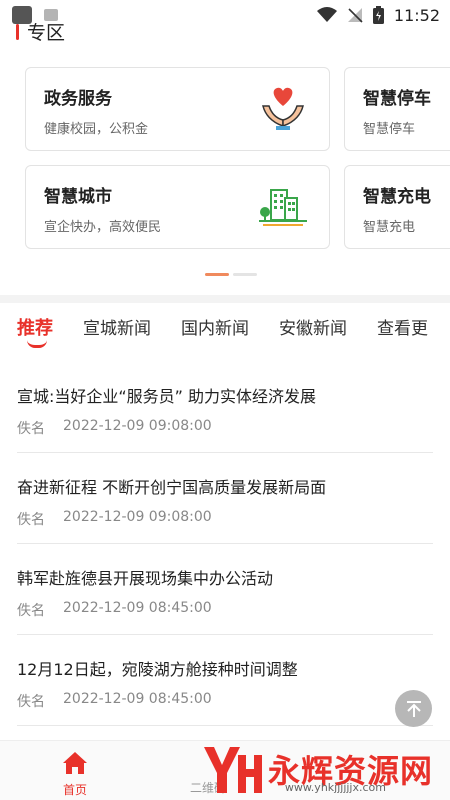  I want to click on service-card-parking: 智慧停车 智慧停车, so click(397, 109).